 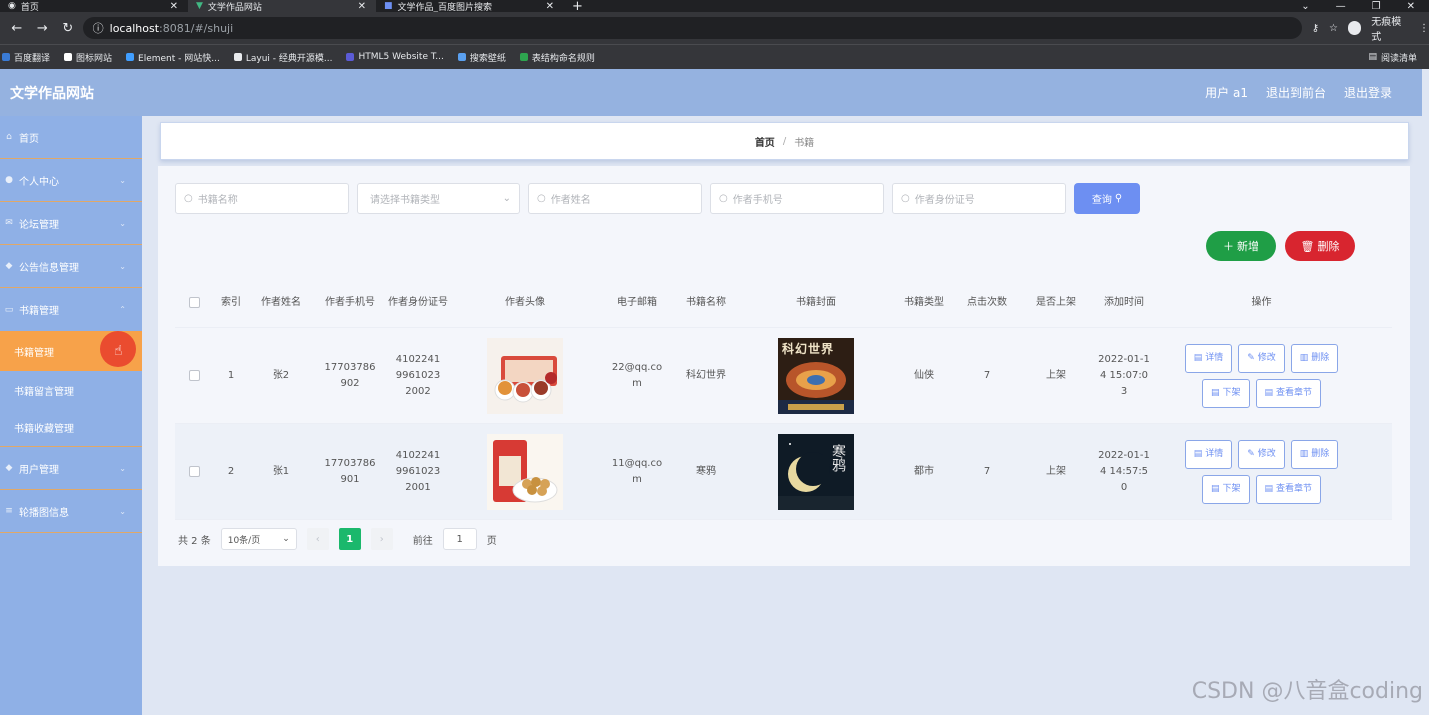 I want to click on folder-icon, so click(x=68, y=57).